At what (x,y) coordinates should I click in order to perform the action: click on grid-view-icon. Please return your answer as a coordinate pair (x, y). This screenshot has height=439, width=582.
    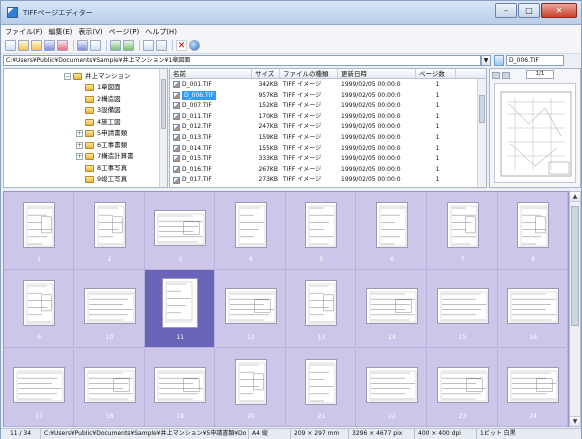
    Looking at the image, I should click on (82, 45).